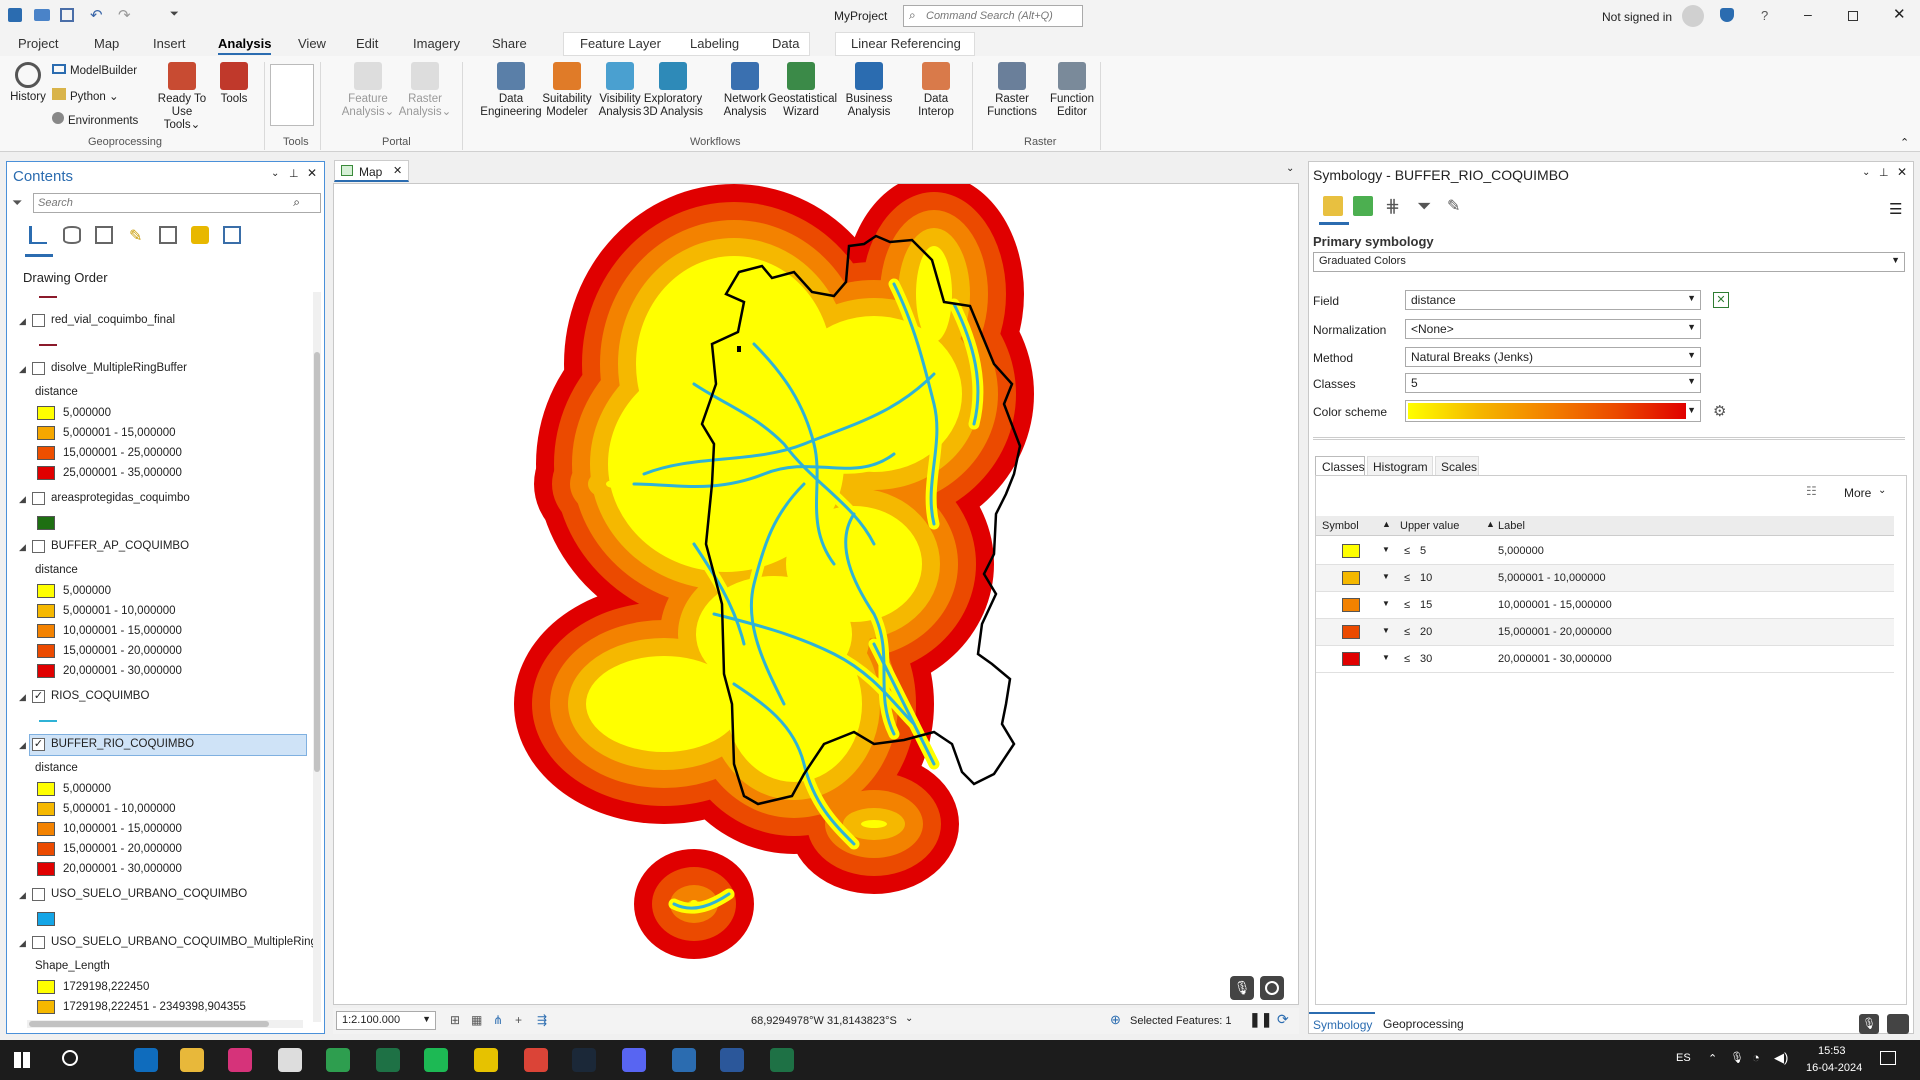 The image size is (1920, 1080). What do you see at coordinates (455, 1020) in the screenshot?
I see `fixed-zoom-icon: ⊞` at bounding box center [455, 1020].